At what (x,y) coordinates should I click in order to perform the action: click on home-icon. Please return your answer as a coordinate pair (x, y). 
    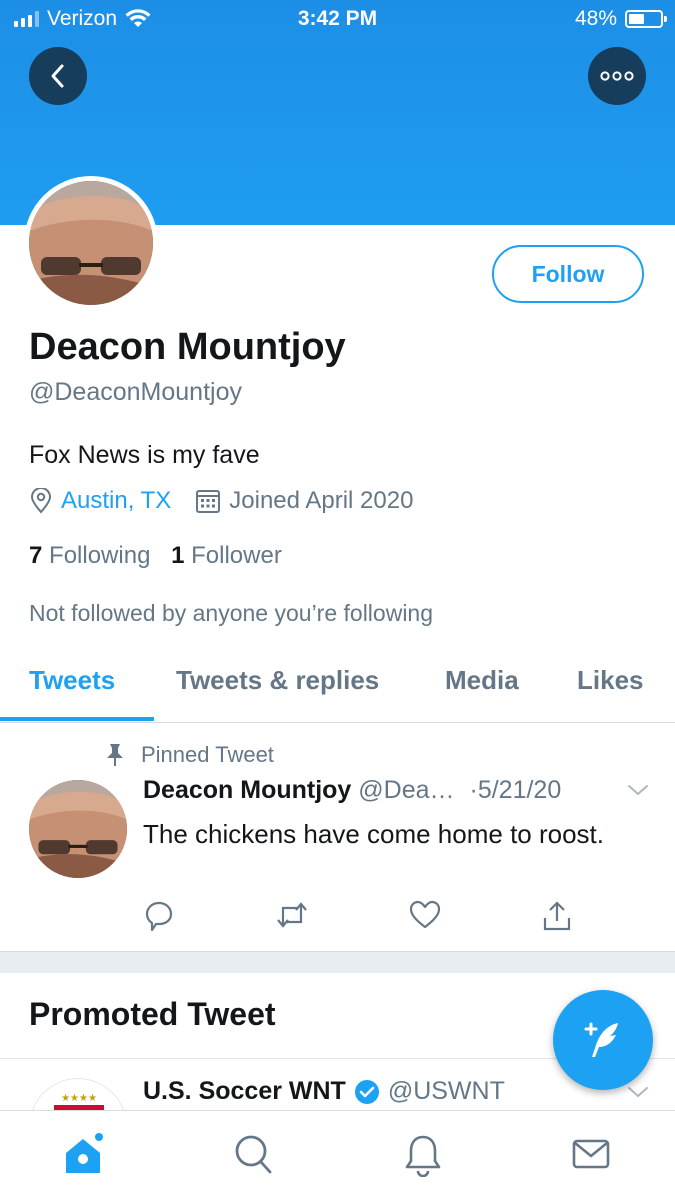
    Looking at the image, I should click on (85, 1155).